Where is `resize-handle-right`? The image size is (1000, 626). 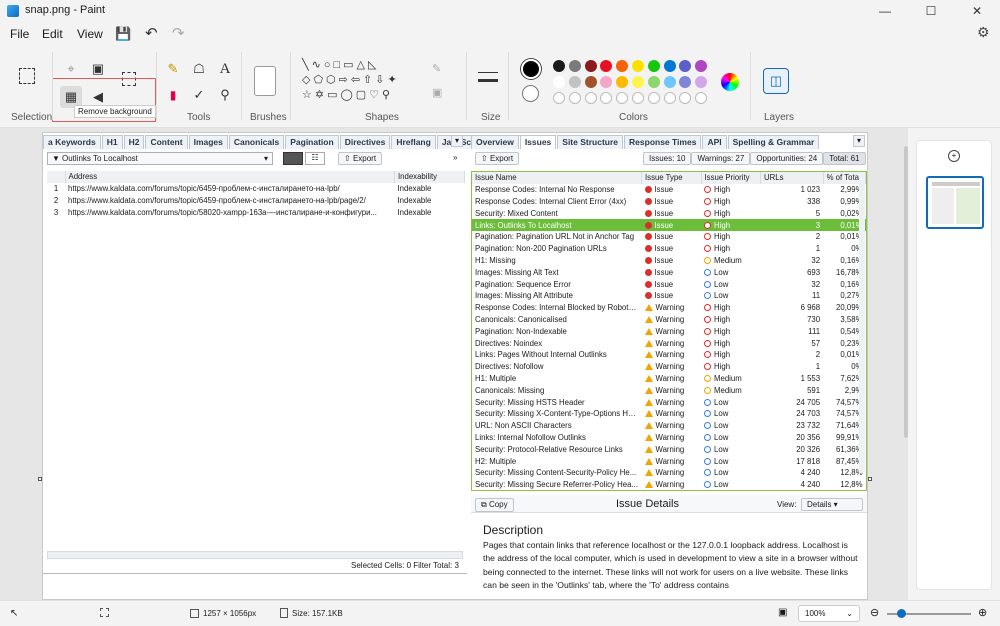 resize-handle-right is located at coordinates (870, 479).